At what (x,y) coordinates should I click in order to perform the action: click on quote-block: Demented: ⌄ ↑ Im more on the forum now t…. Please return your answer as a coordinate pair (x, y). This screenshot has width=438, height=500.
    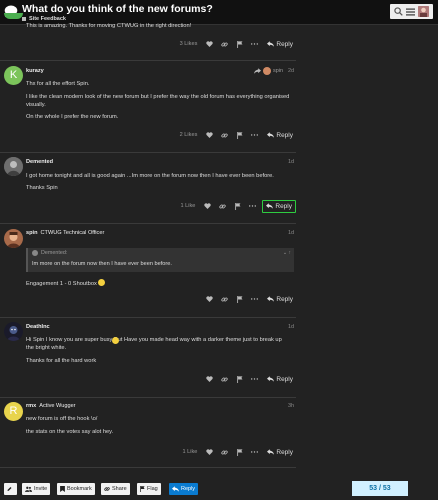
    Looking at the image, I should click on (160, 260).